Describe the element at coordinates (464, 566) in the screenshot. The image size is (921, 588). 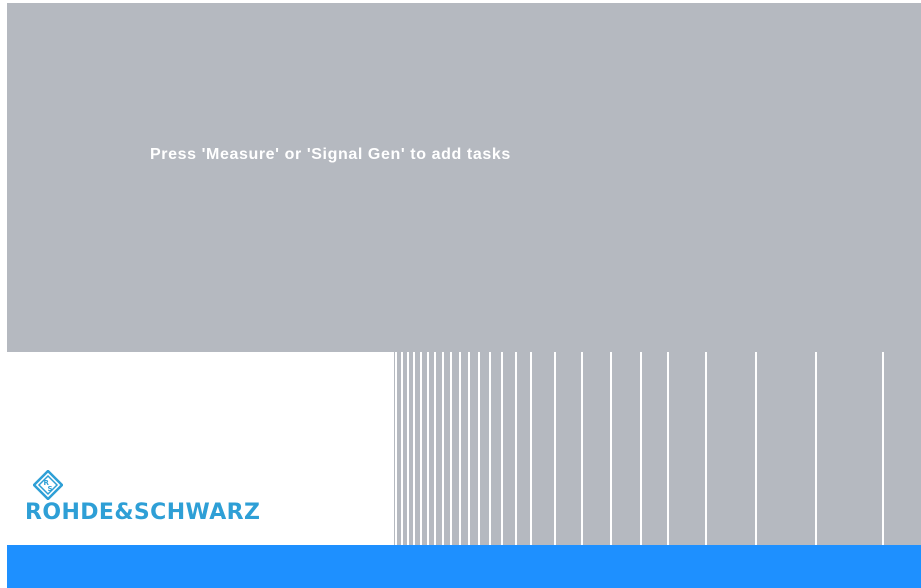
I see `status-bar` at that location.